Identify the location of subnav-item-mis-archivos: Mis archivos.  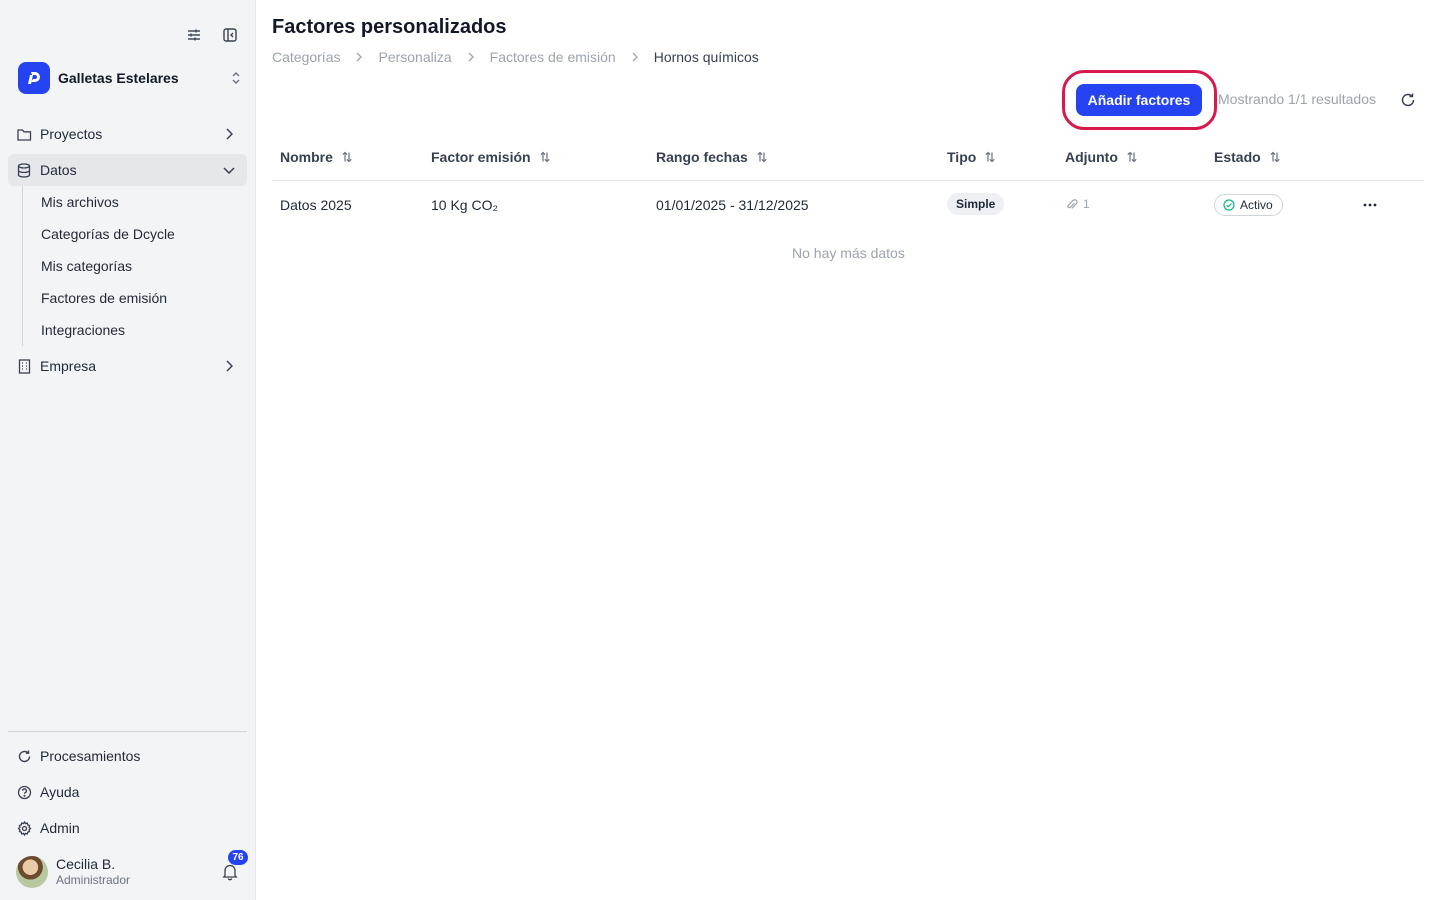
(80, 202).